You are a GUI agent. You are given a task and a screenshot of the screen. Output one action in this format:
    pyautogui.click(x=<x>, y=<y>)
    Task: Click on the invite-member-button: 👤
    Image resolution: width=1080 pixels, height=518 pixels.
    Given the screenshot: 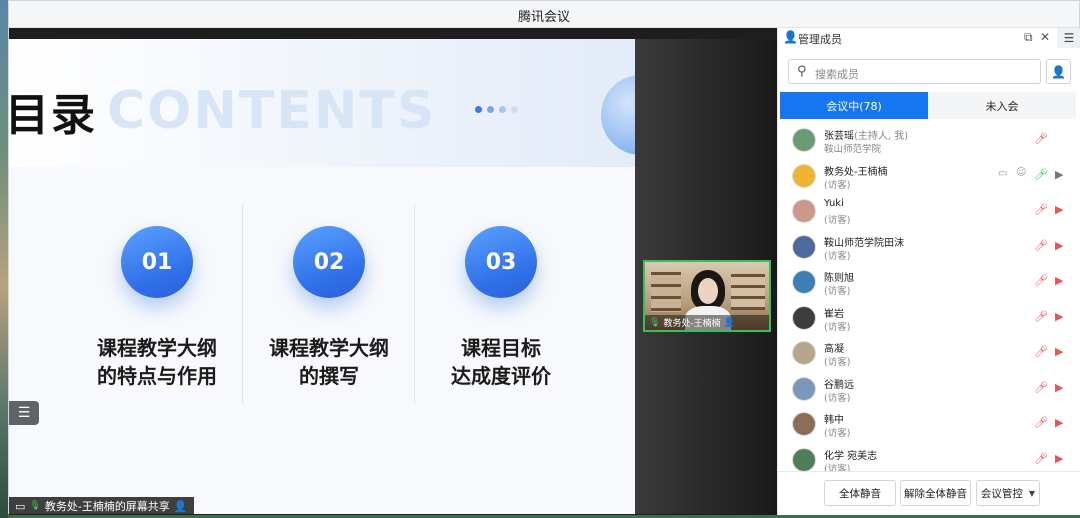 What is the action you would take?
    pyautogui.click(x=1058, y=71)
    